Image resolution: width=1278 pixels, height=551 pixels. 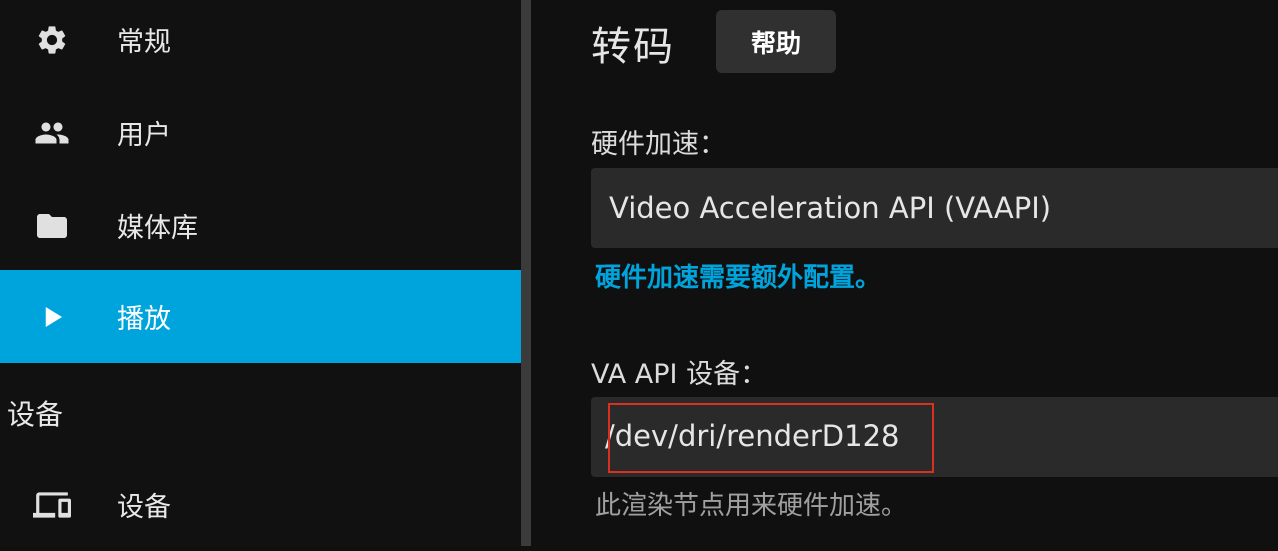 I want to click on sidebar-resize-divider, so click(x=526, y=273).